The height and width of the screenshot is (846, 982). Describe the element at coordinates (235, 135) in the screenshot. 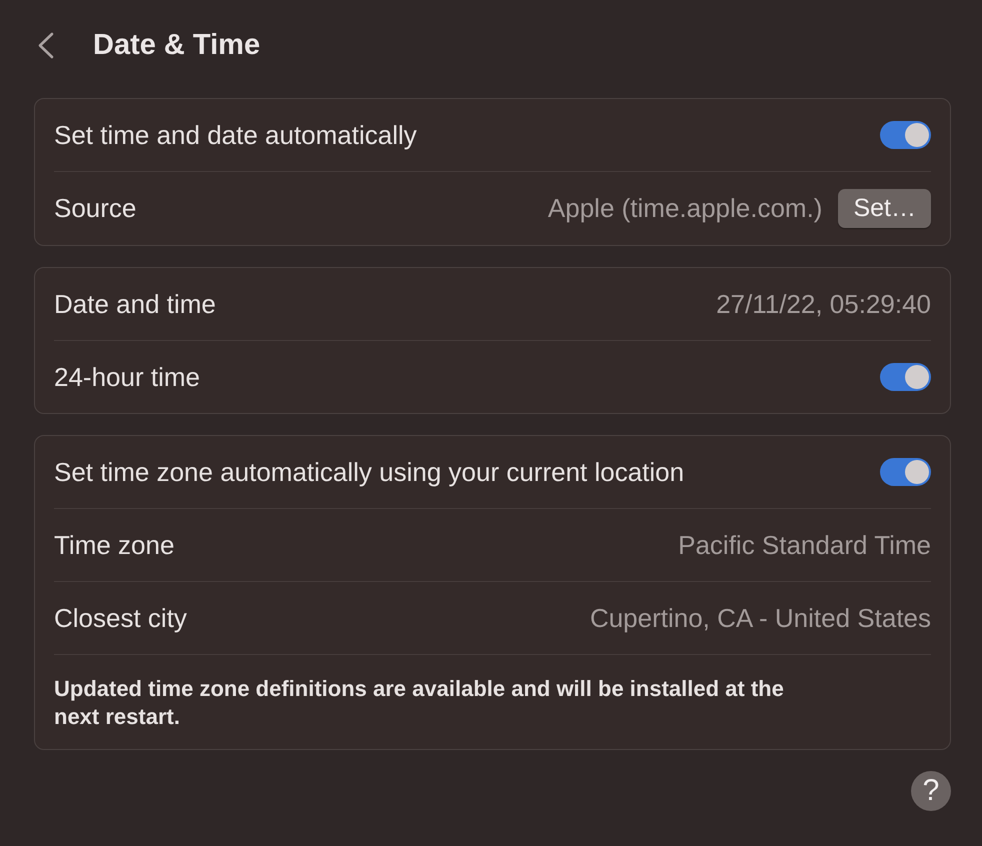

I see `setting-label: Set time and date automatically` at that location.